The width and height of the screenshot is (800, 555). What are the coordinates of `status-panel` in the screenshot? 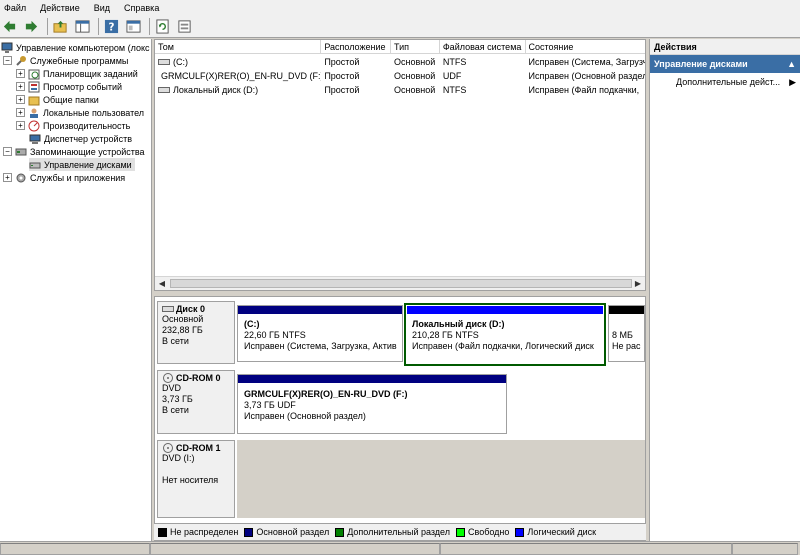 It's located at (75, 549).